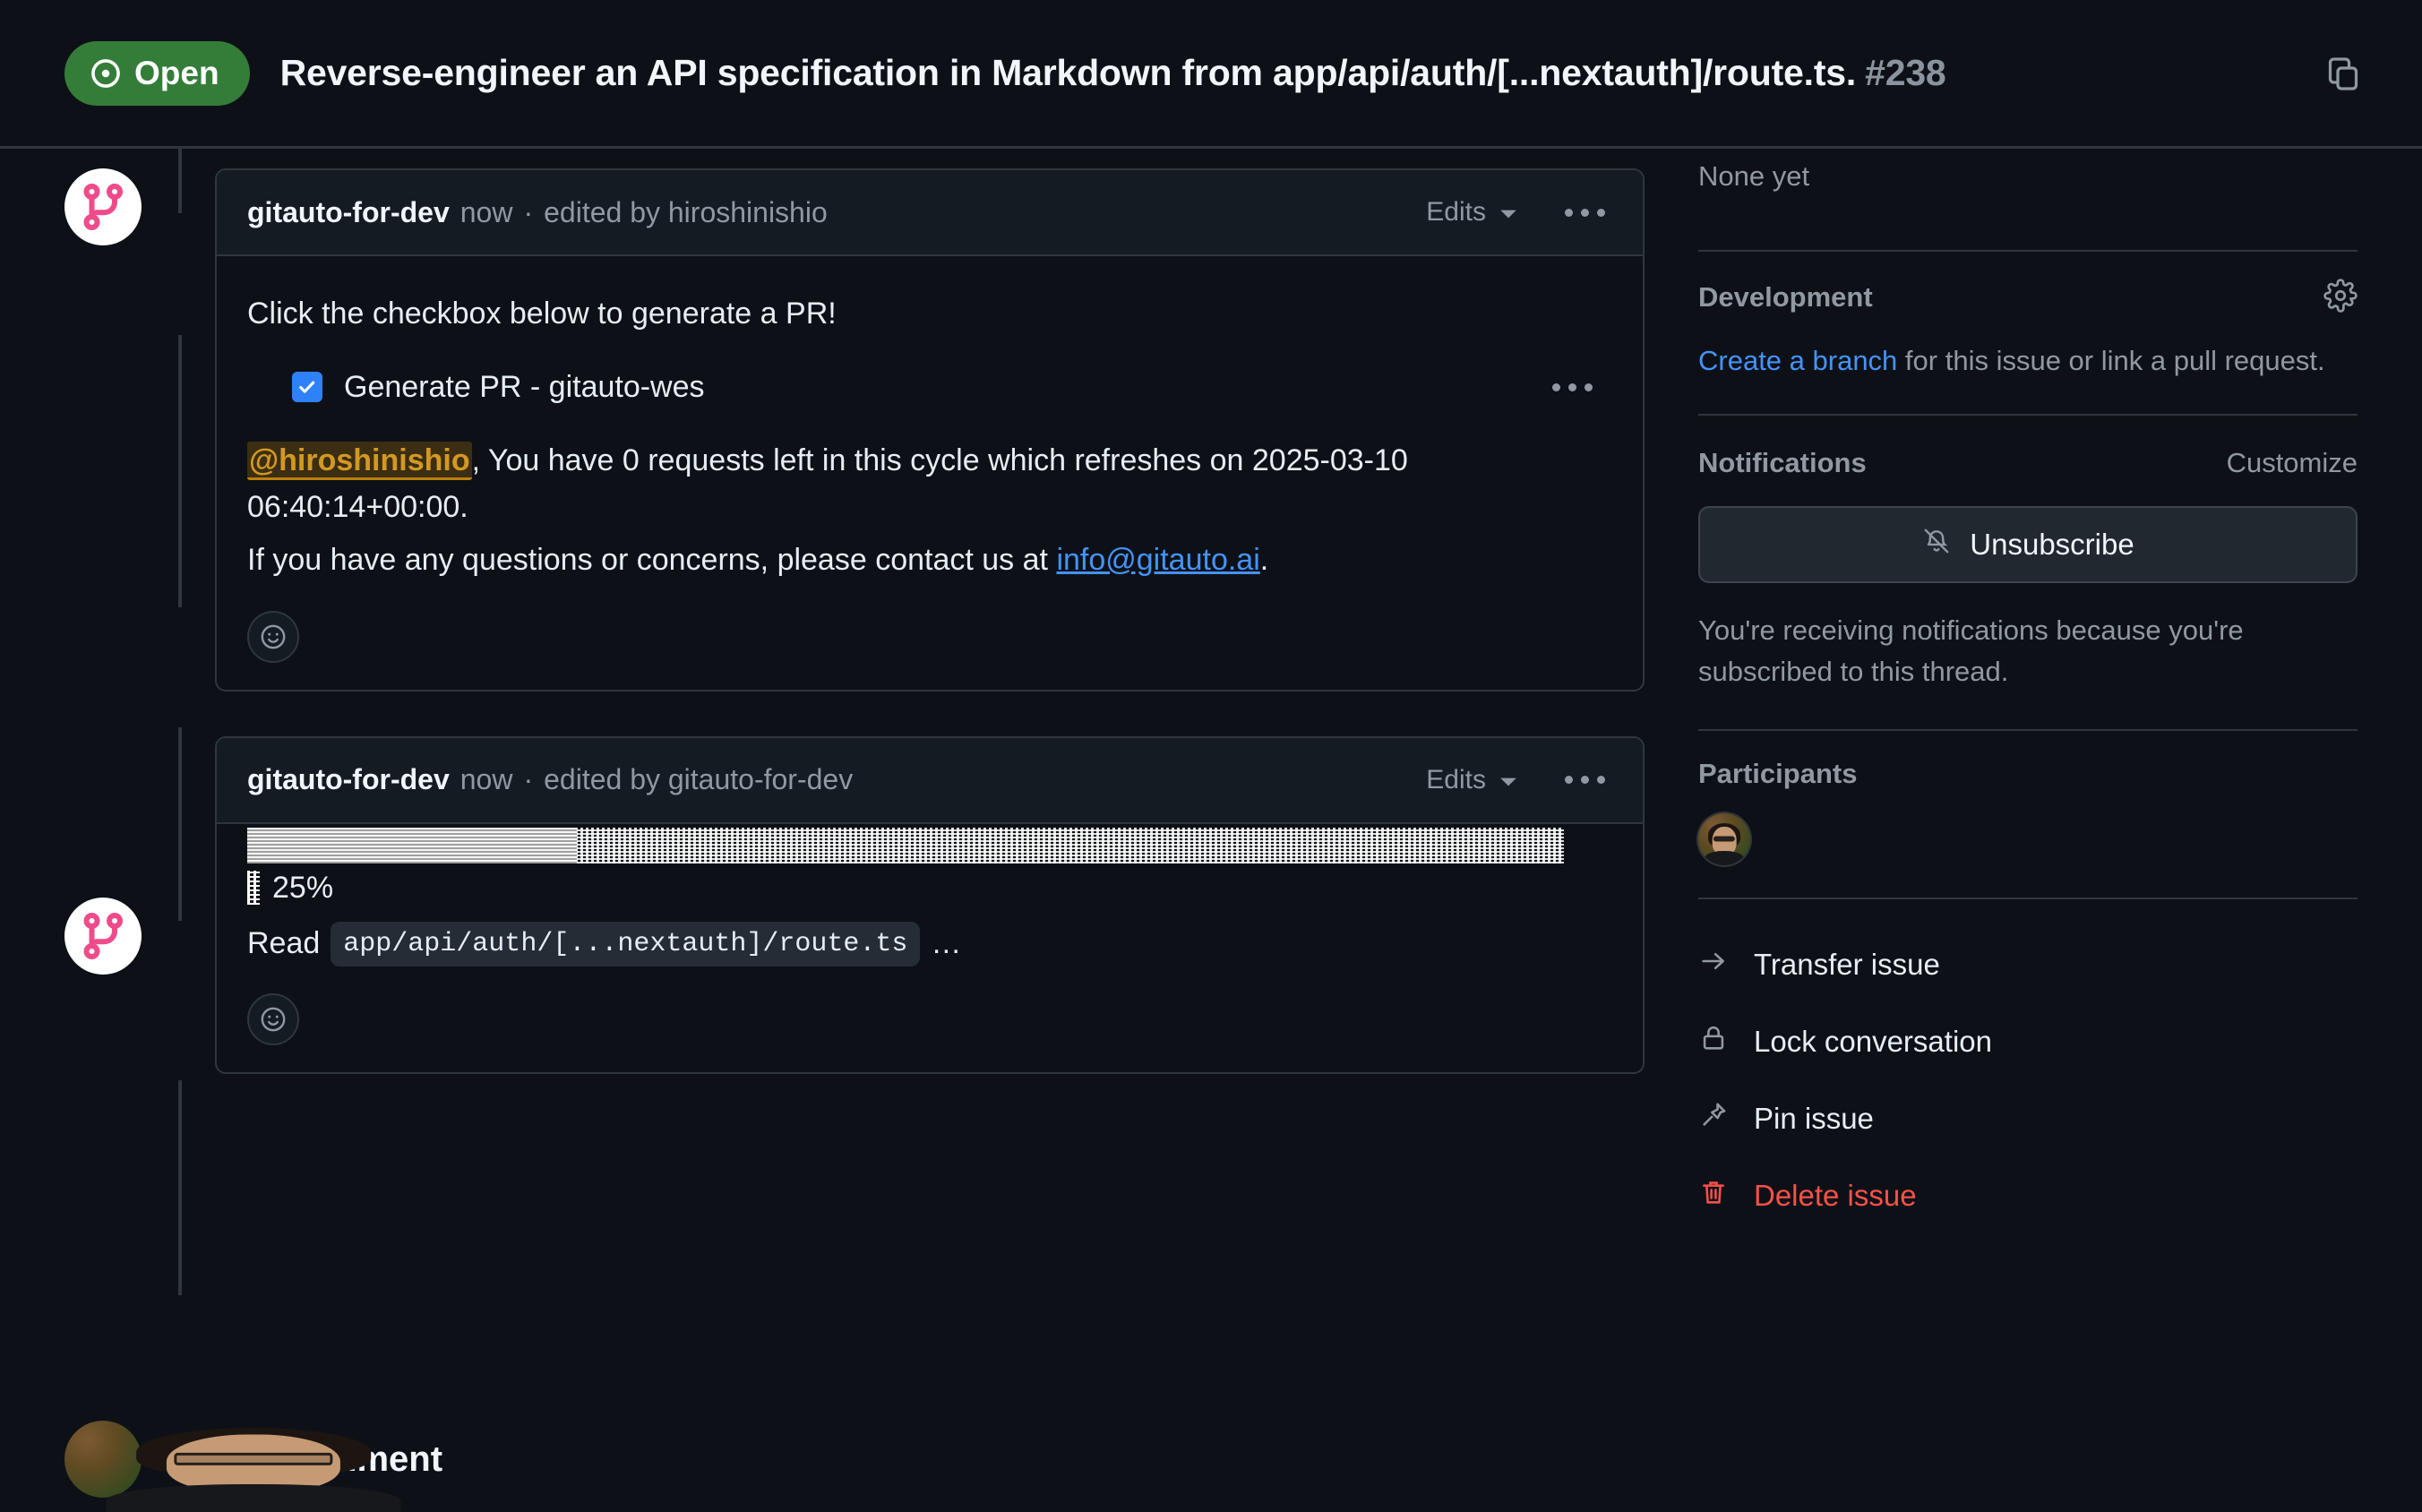  I want to click on progress-bar-fill, so click(412, 845).